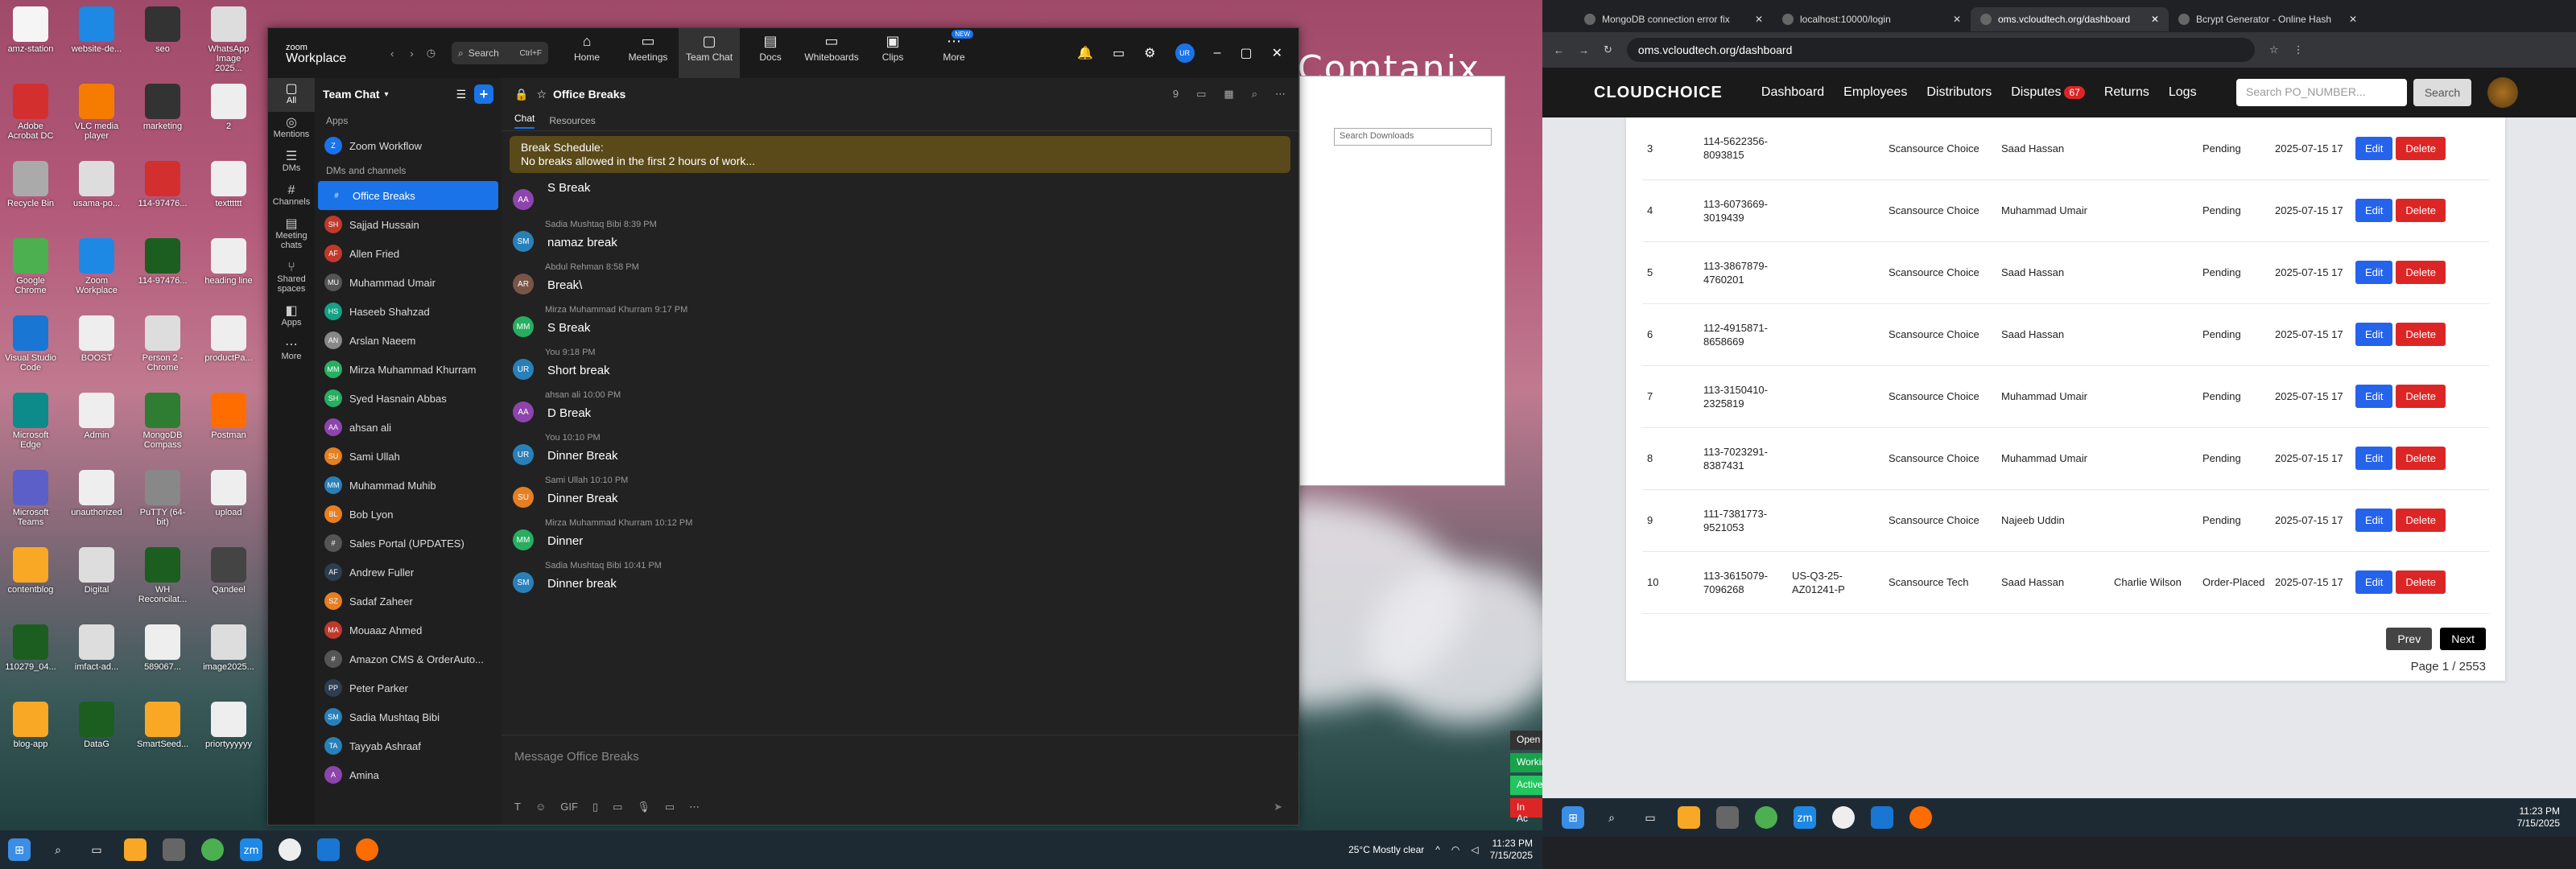  Describe the element at coordinates (96, 112) in the screenshot. I see `desktop-icon: VLC media player` at that location.